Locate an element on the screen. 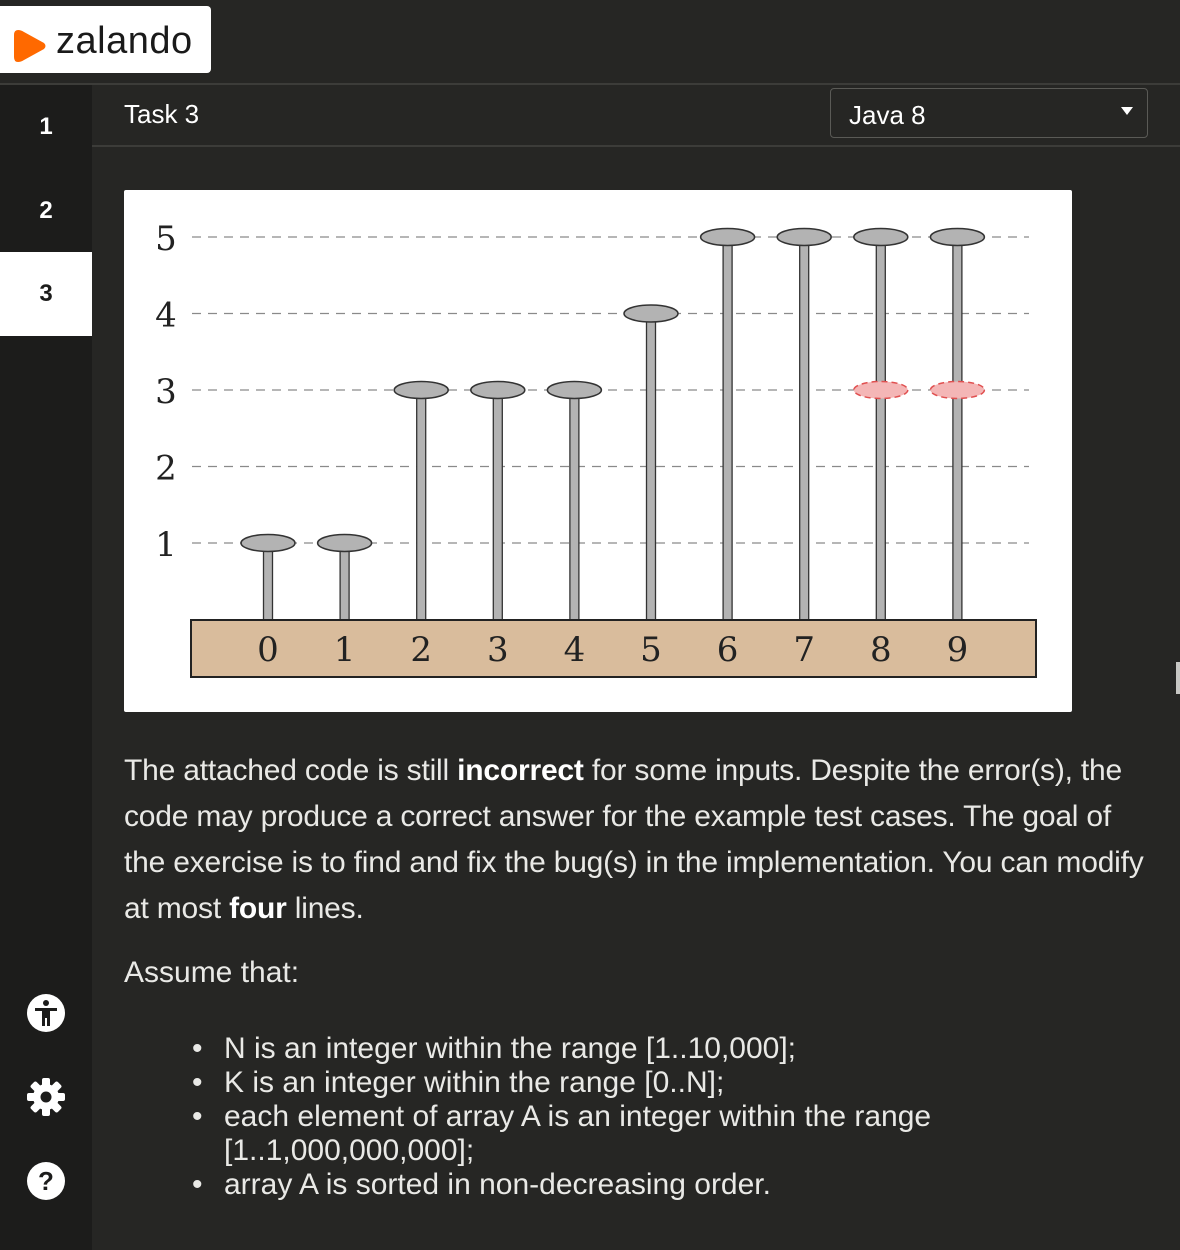 The image size is (1180, 1250). top-bar: zalando is located at coordinates (590, 42).